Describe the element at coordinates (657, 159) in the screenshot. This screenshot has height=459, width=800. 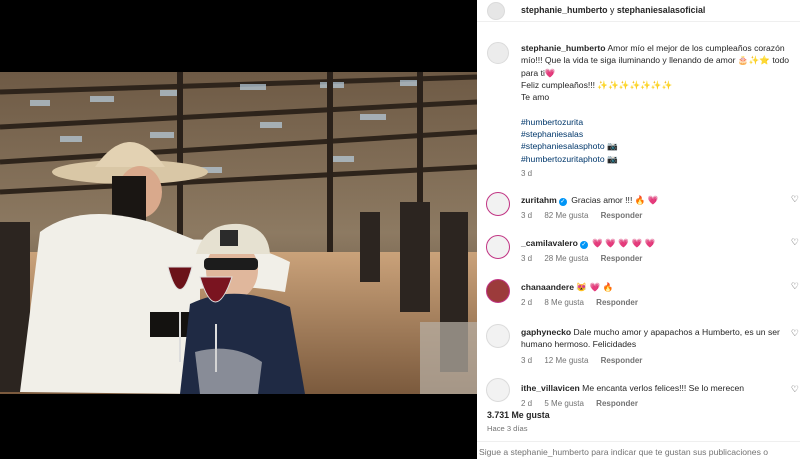
I see `hashtag-link: #humbertozuritaphoto 📷` at that location.